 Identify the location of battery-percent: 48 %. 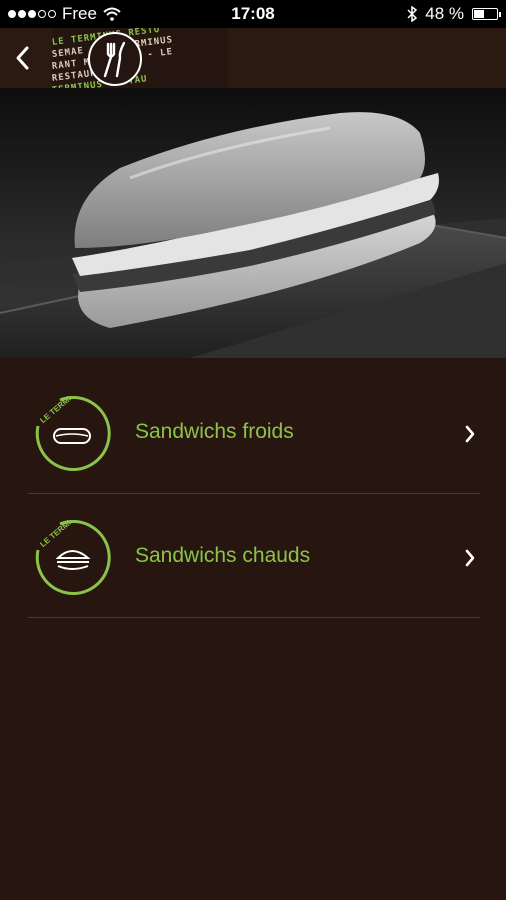
(444, 13).